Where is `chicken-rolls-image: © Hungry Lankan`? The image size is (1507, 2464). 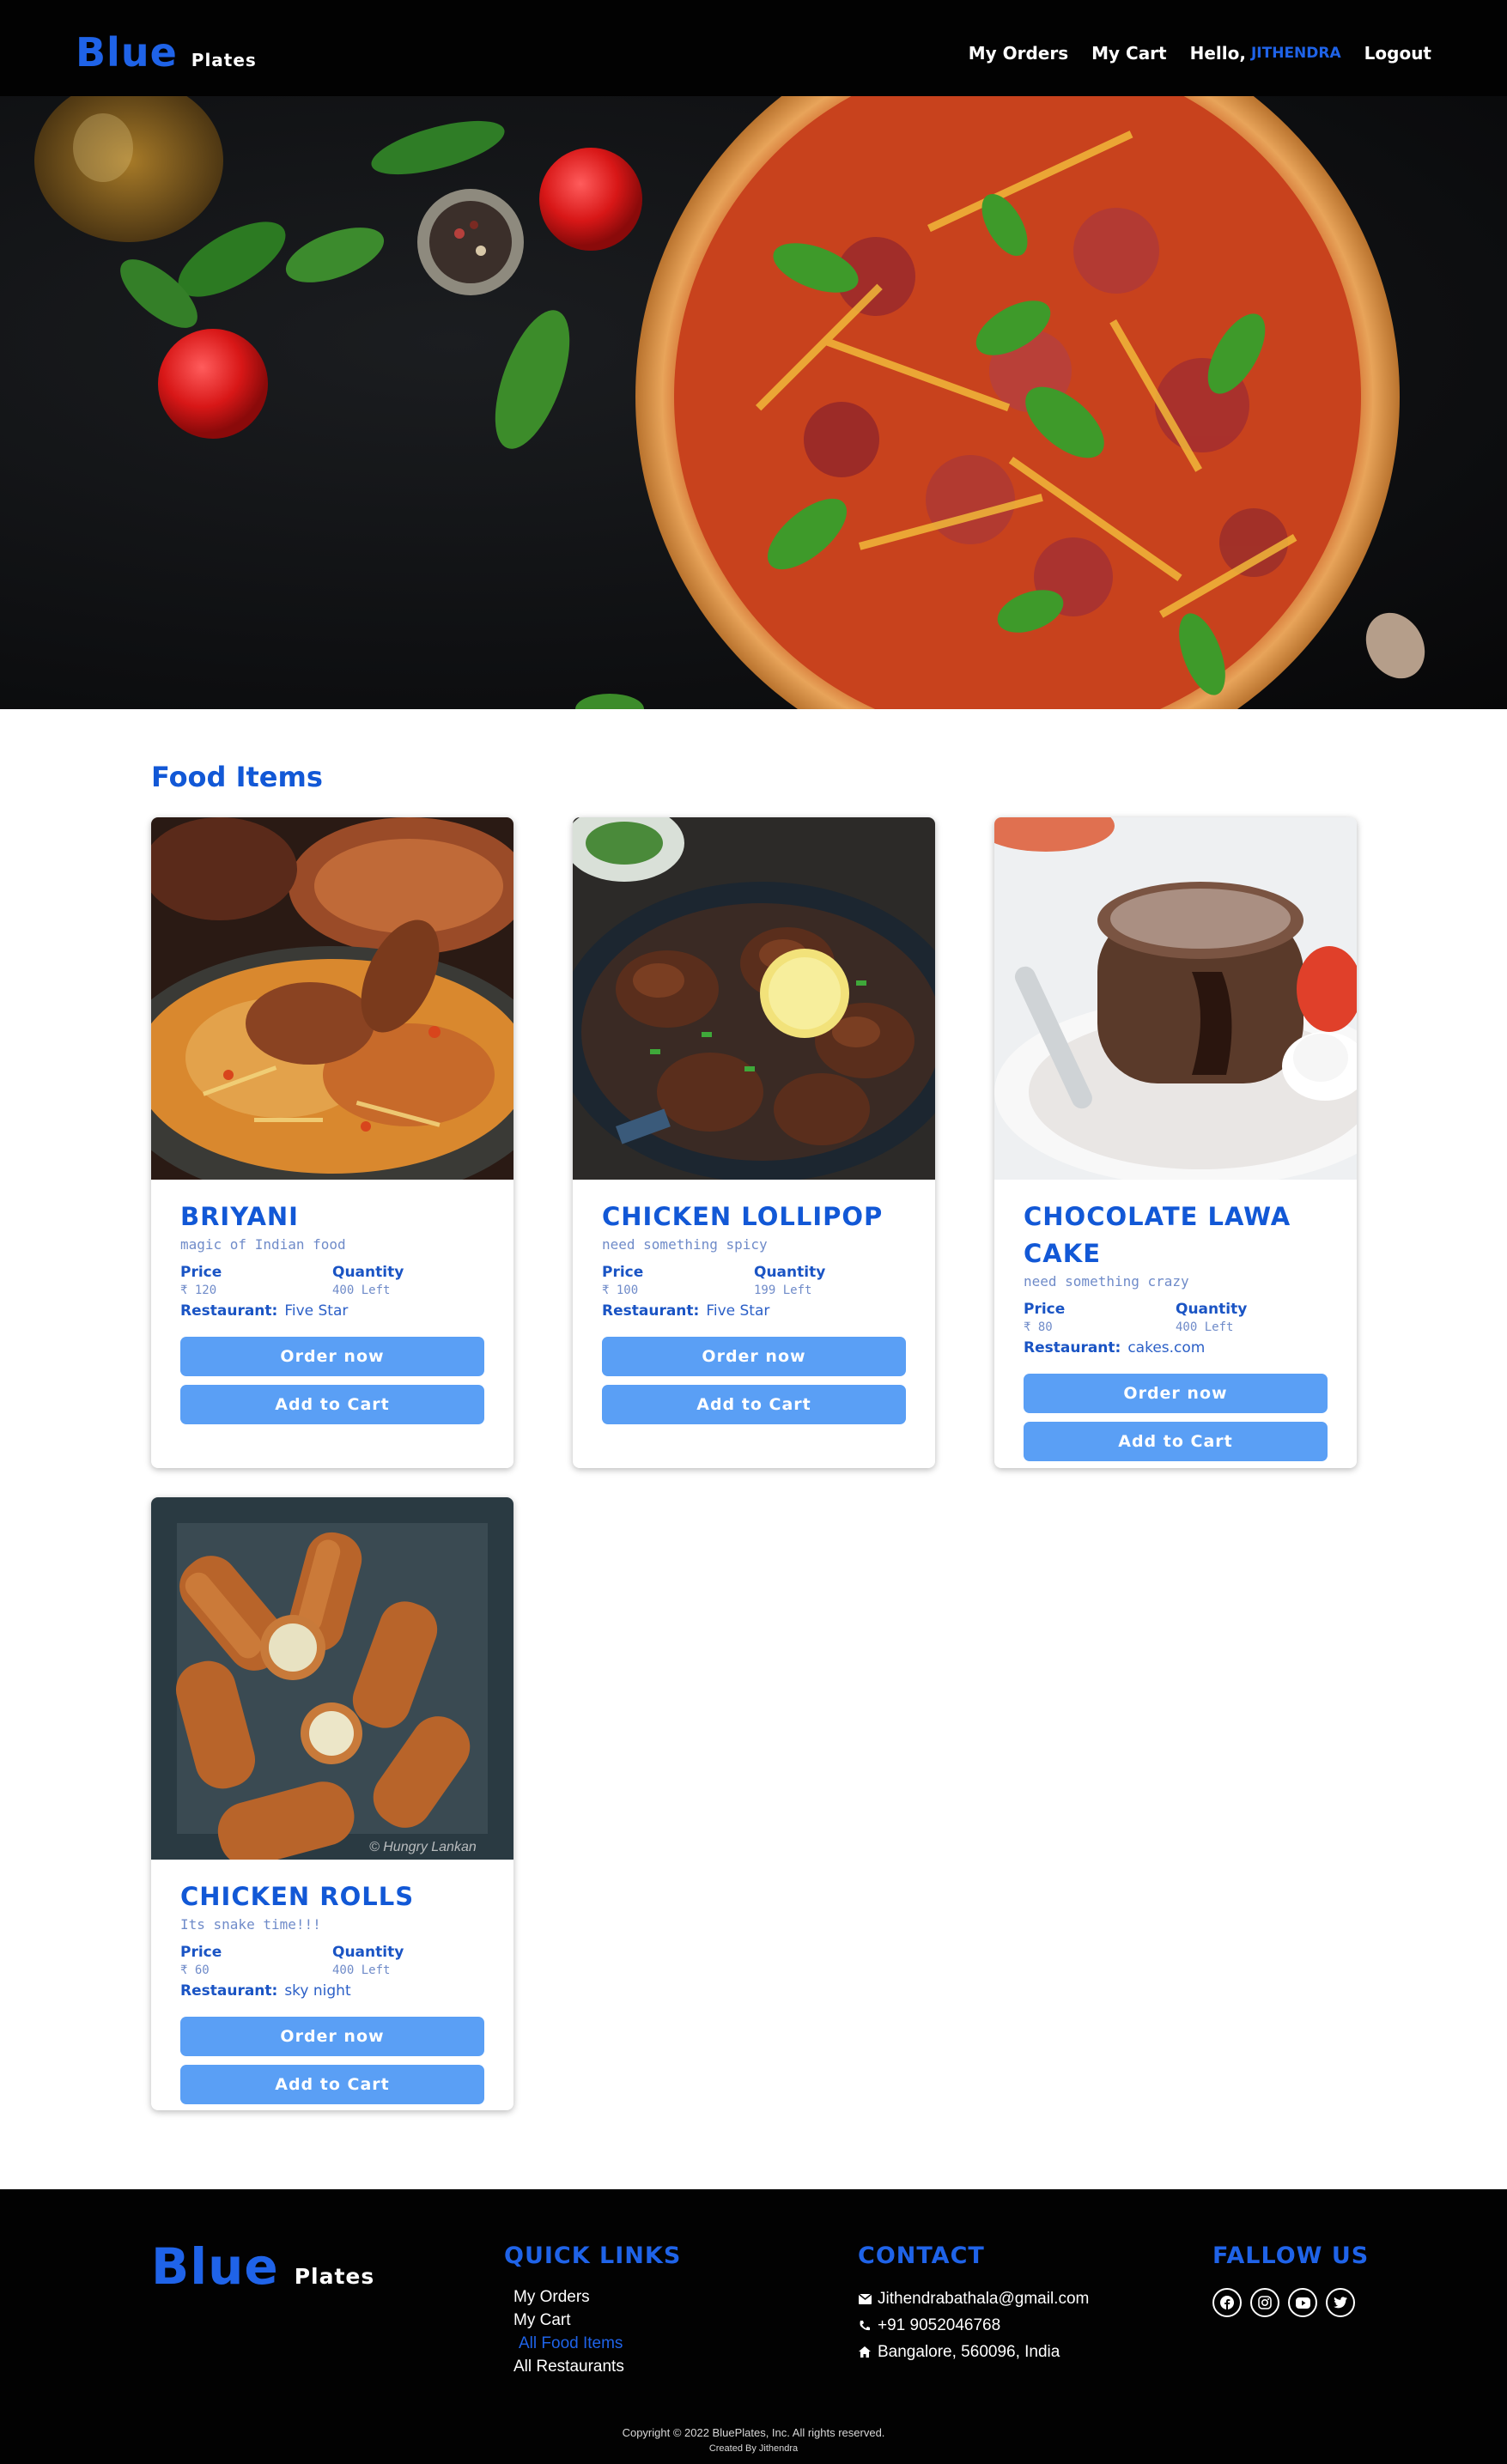
chicken-rolls-image: © Hungry Lankan is located at coordinates (332, 1678).